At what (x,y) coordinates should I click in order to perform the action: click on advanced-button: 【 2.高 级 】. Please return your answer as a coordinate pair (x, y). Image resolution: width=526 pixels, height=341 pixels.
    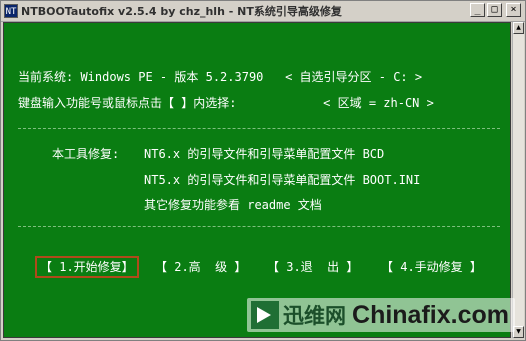
    Looking at the image, I should click on (200, 267).